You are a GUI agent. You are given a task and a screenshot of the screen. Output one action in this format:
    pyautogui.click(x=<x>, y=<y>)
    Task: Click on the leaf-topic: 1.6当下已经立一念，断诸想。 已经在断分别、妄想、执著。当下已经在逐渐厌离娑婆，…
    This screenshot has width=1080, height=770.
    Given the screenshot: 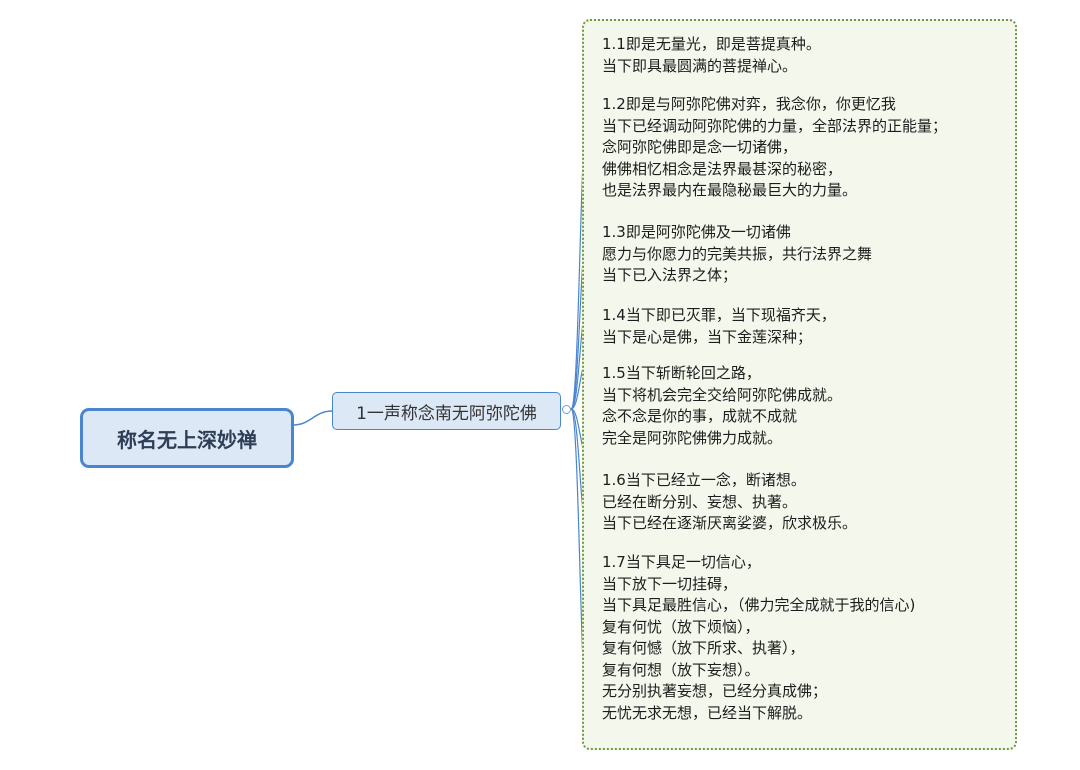 What is the action you would take?
    pyautogui.click(x=729, y=502)
    